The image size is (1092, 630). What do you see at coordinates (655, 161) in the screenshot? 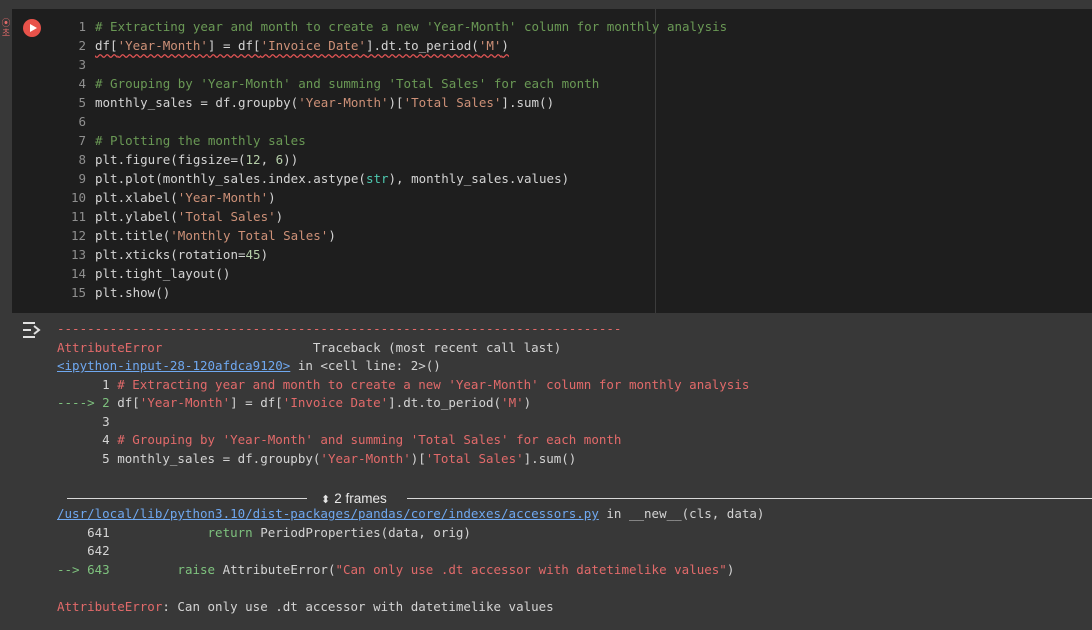
I see `line-length-ruler` at bounding box center [655, 161].